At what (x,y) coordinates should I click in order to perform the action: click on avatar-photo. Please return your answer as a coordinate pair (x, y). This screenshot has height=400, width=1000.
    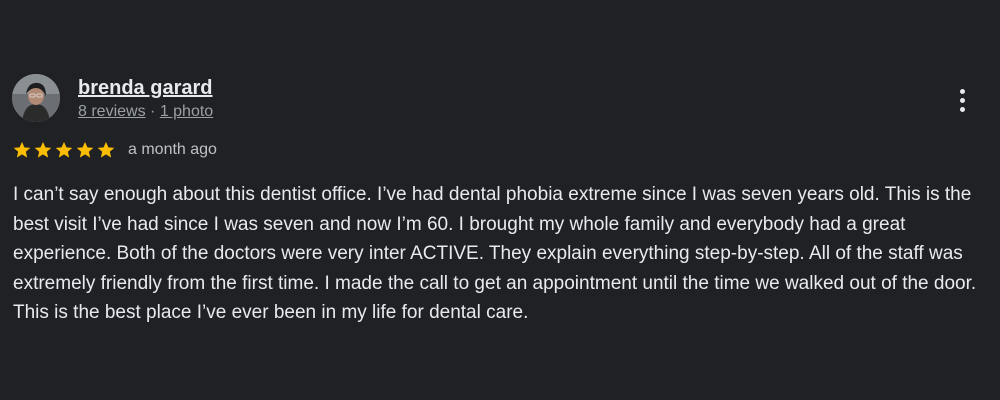
    Looking at the image, I should click on (36, 98).